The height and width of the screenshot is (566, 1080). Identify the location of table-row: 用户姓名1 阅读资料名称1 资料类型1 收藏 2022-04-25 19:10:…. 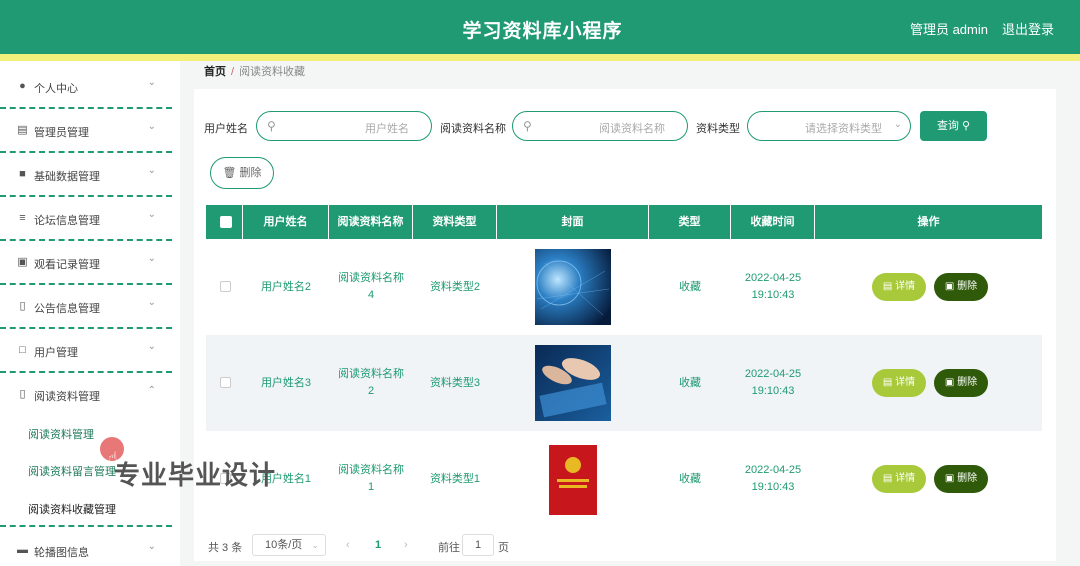
(624, 479).